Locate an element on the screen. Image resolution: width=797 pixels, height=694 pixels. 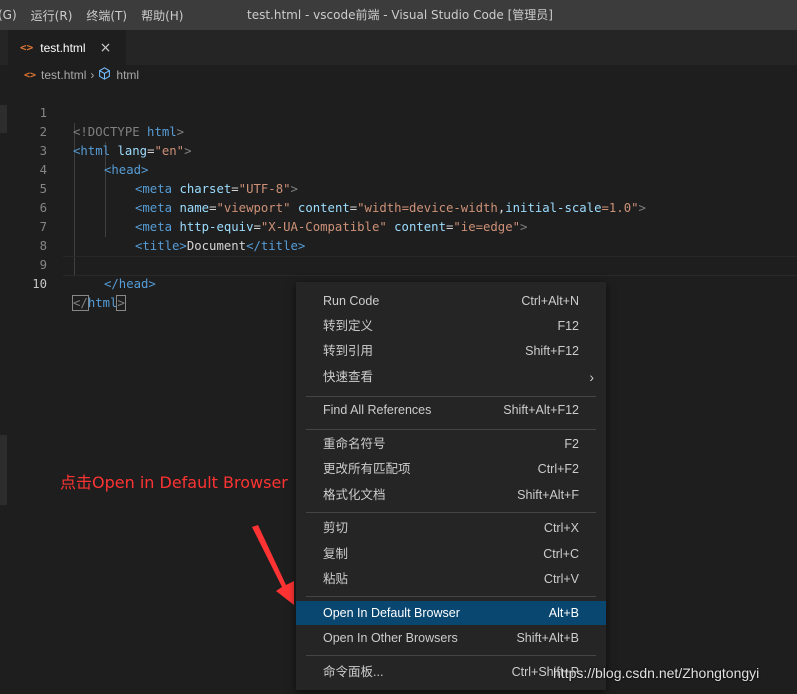
menu-copy: 复制 Ctrl+C is located at coordinates (451, 554).